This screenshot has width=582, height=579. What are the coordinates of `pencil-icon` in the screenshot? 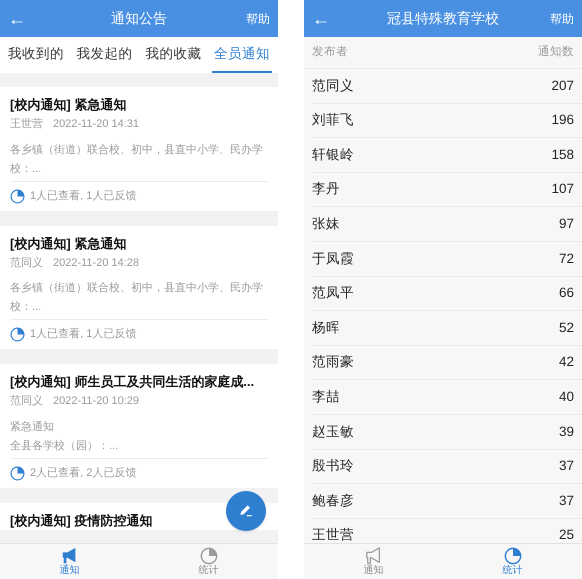 It's located at (246, 511).